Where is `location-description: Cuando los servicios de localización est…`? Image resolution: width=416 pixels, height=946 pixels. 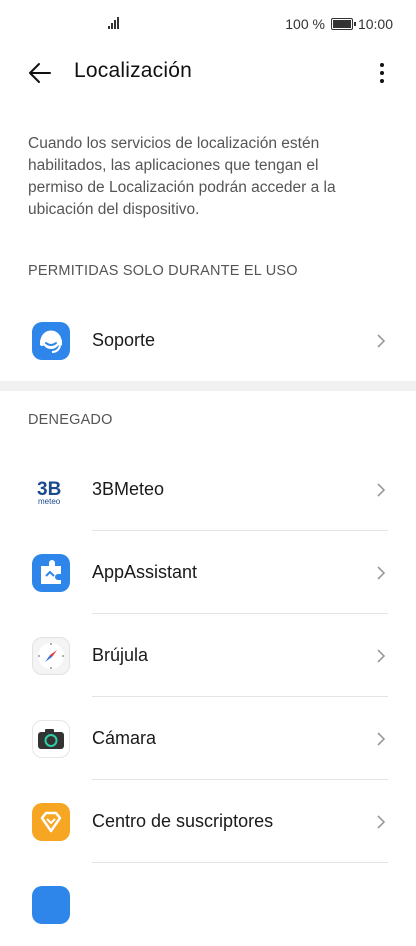
location-description: Cuando los servicios de localización est… is located at coordinates (182, 176).